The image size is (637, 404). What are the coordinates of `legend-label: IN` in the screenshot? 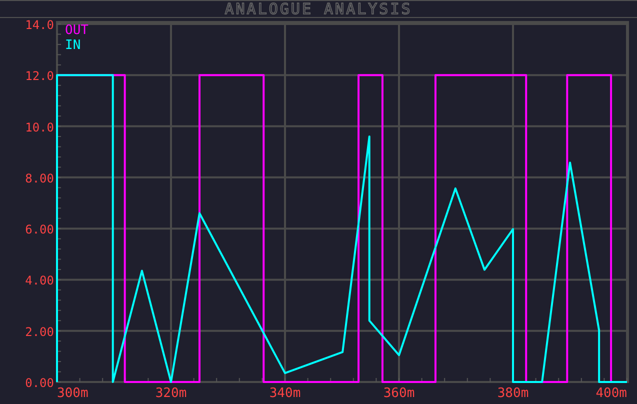 It's located at (73, 45).